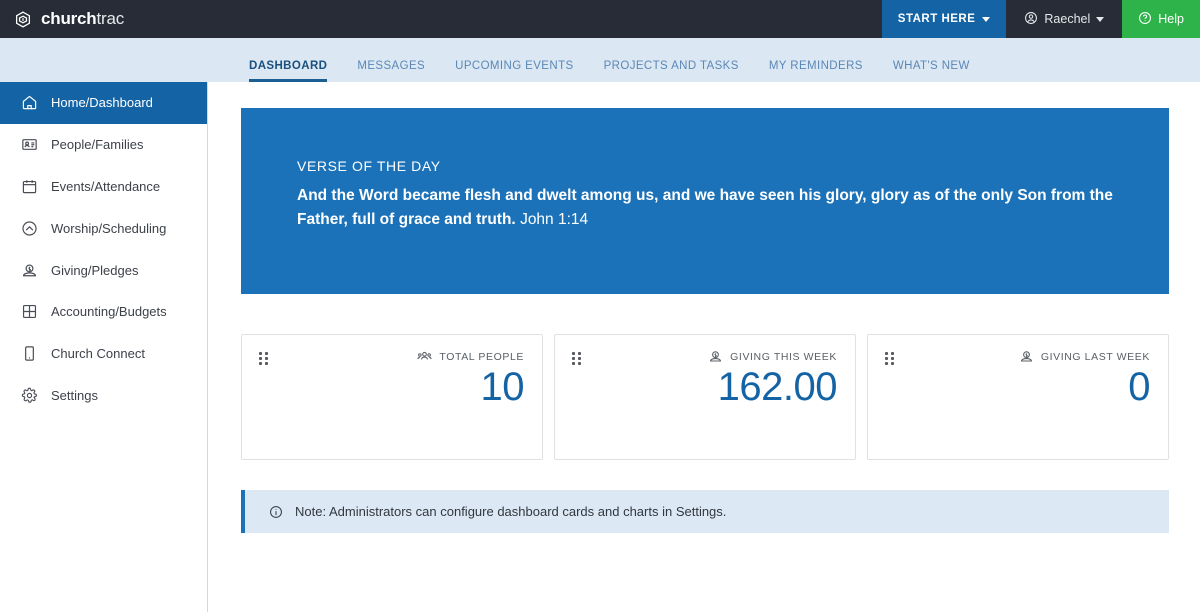 The image size is (1200, 612). What do you see at coordinates (1095, 356) in the screenshot?
I see `stat-card-label: GIVING LAST WEEK` at bounding box center [1095, 356].